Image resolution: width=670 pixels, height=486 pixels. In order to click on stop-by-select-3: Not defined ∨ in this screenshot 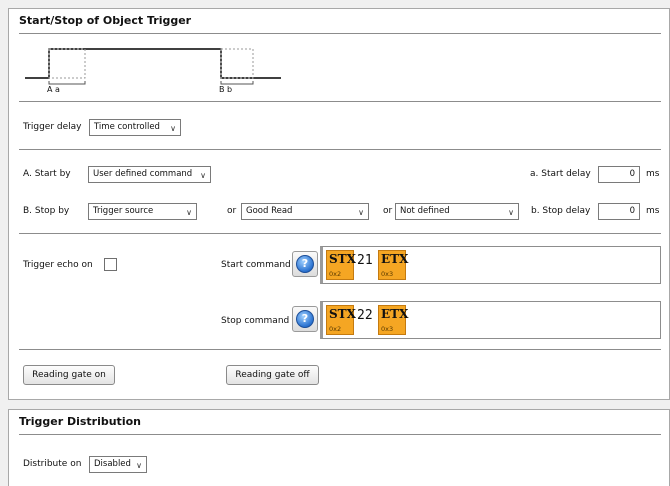, I will do `click(457, 211)`.